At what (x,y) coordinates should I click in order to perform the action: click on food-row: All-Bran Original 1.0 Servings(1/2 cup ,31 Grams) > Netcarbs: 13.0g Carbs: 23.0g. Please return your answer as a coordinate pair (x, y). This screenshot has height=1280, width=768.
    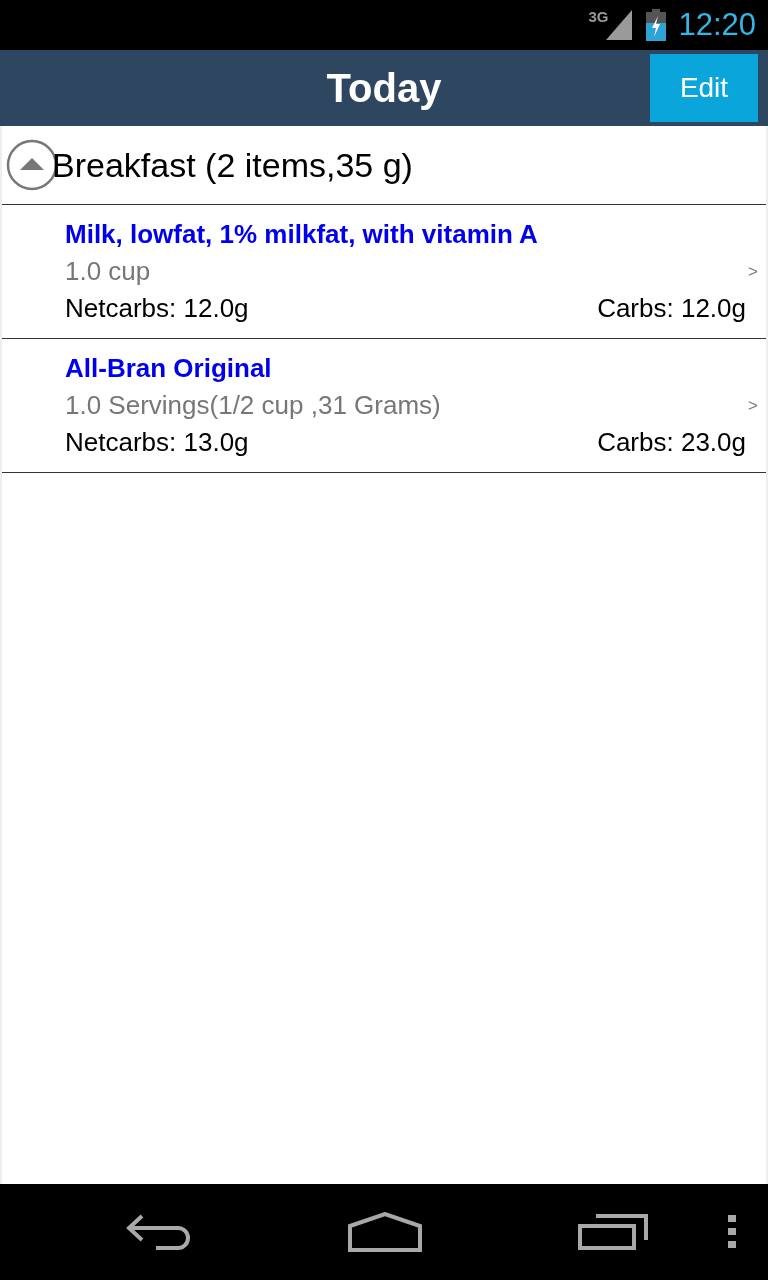
    Looking at the image, I should click on (384, 406).